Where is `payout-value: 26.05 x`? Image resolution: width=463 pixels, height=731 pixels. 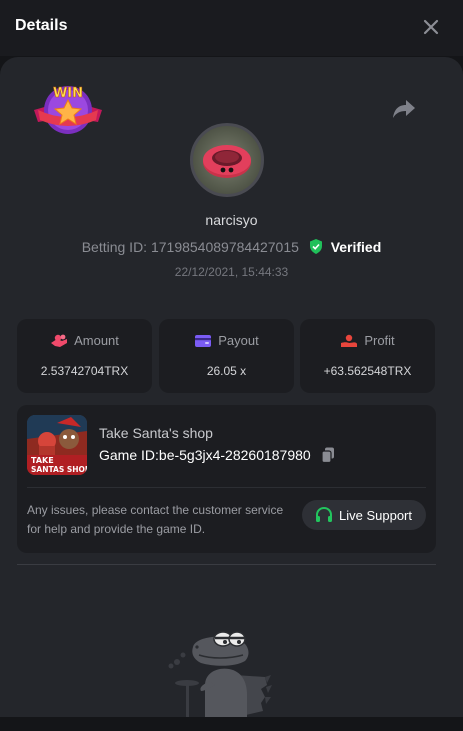
payout-value: 26.05 x is located at coordinates (226, 371).